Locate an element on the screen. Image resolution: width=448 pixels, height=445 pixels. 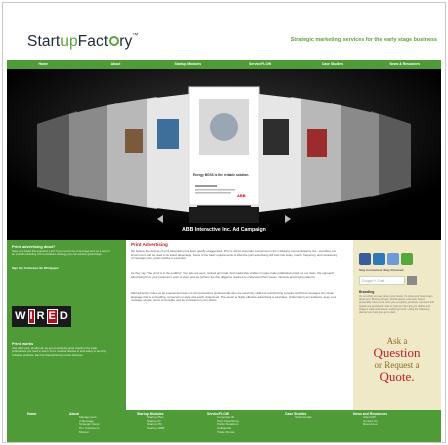
search-input: Google™ Cust is located at coordinates (382, 280).